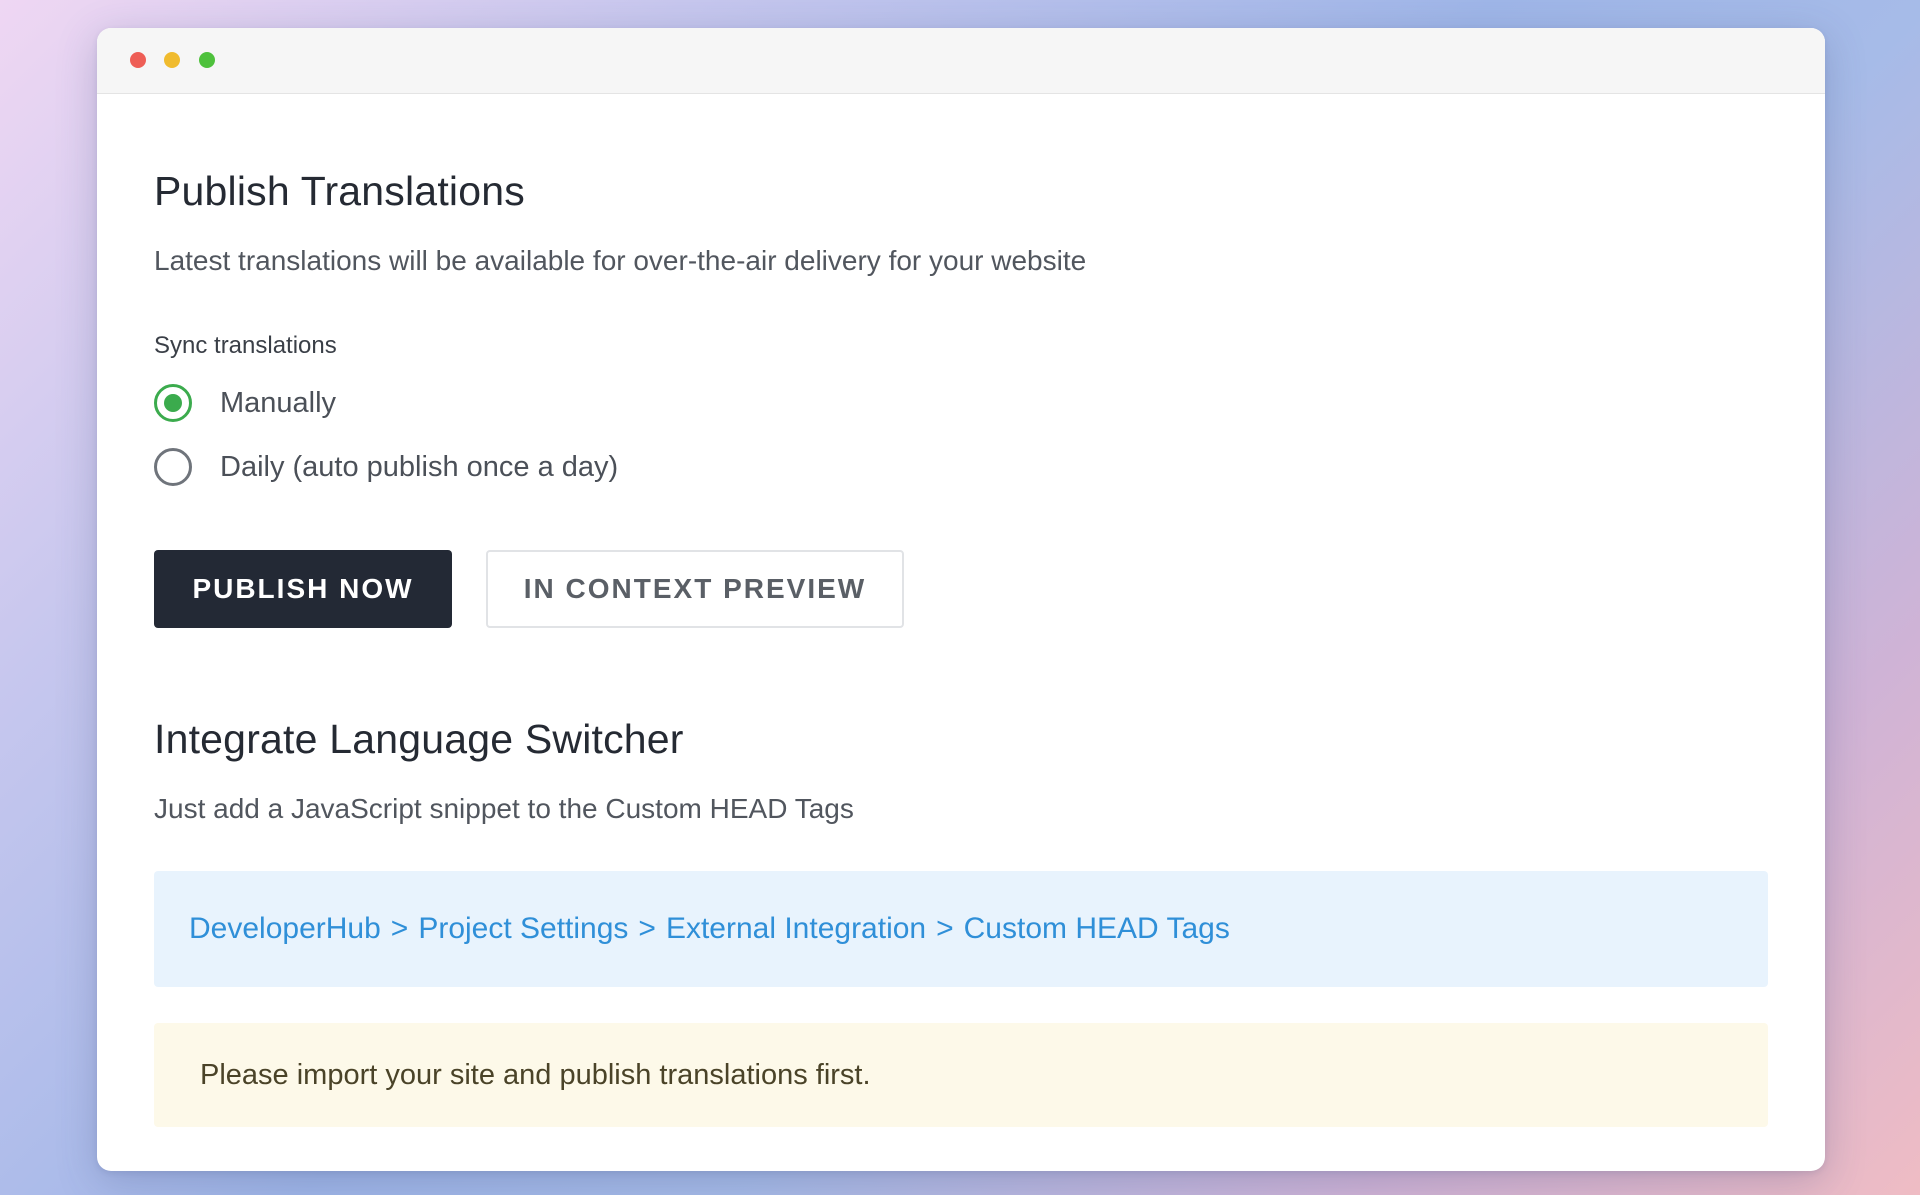 The height and width of the screenshot is (1195, 1920). Describe the element at coordinates (796, 929) in the screenshot. I see `breadcrumb-external-integration: External Integration` at that location.